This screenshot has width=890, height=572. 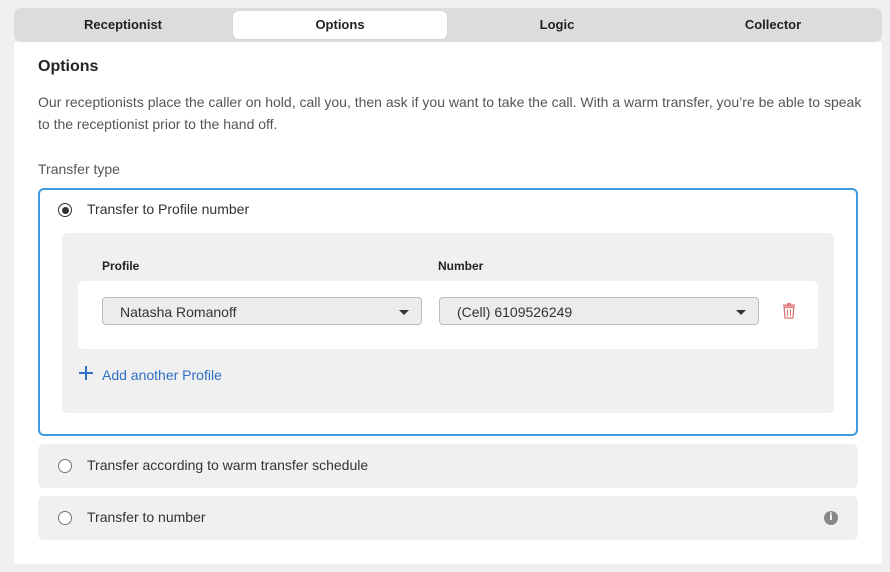 I want to click on add-profile-label: Add another Profile, so click(x=162, y=375).